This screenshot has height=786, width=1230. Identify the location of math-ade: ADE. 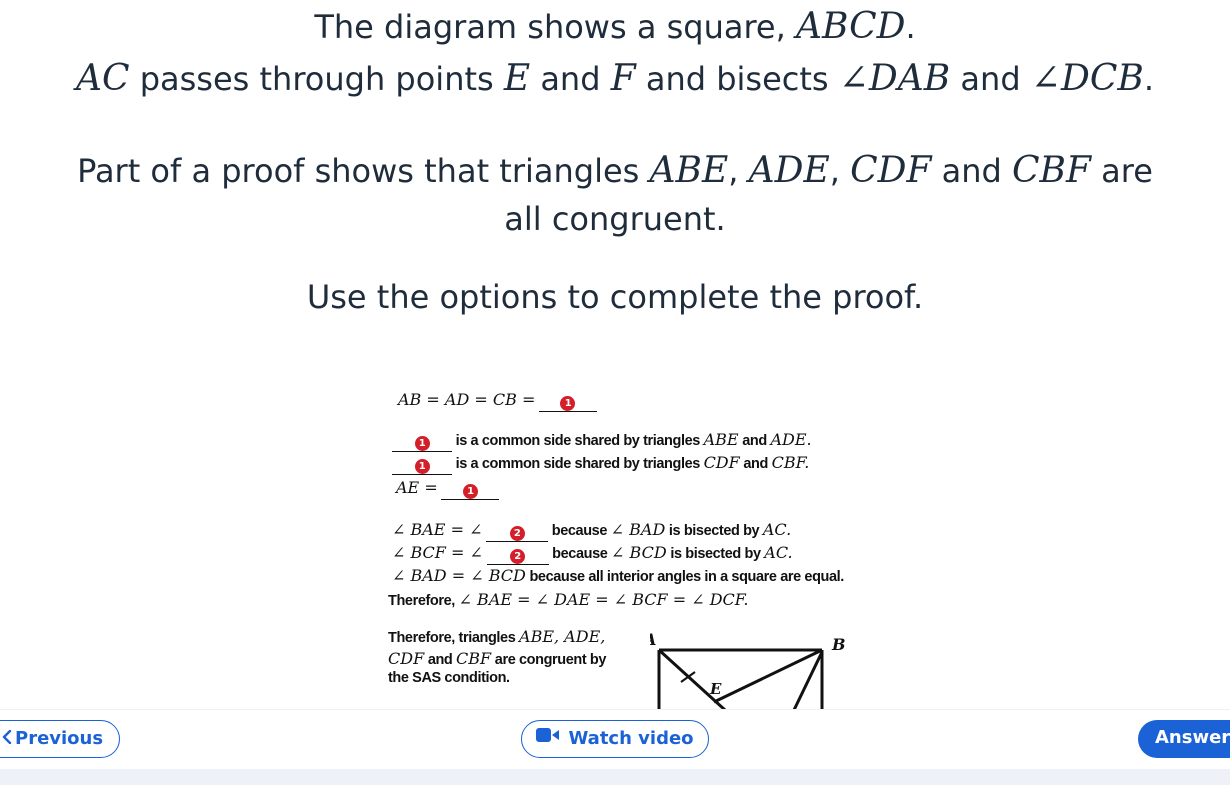
(789, 170).